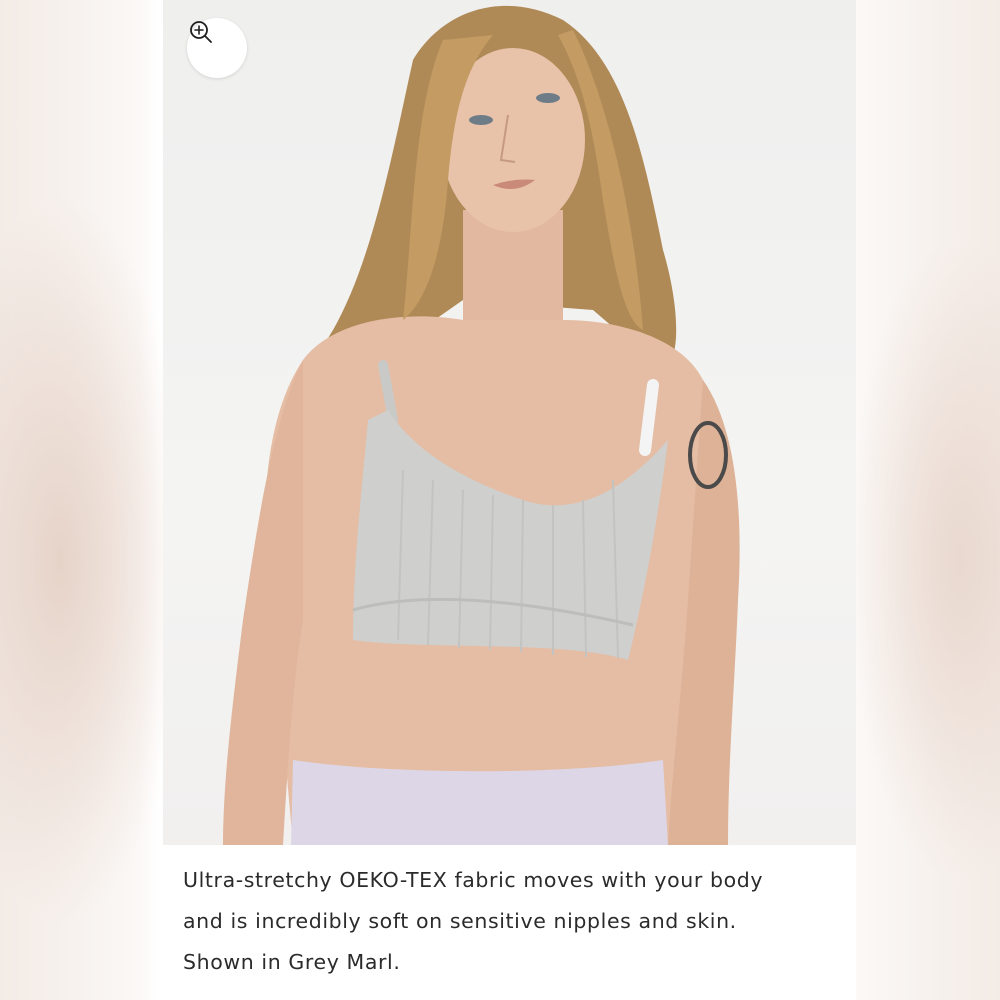 The height and width of the screenshot is (1000, 1000). I want to click on zoom-in-icon, so click(201, 32).